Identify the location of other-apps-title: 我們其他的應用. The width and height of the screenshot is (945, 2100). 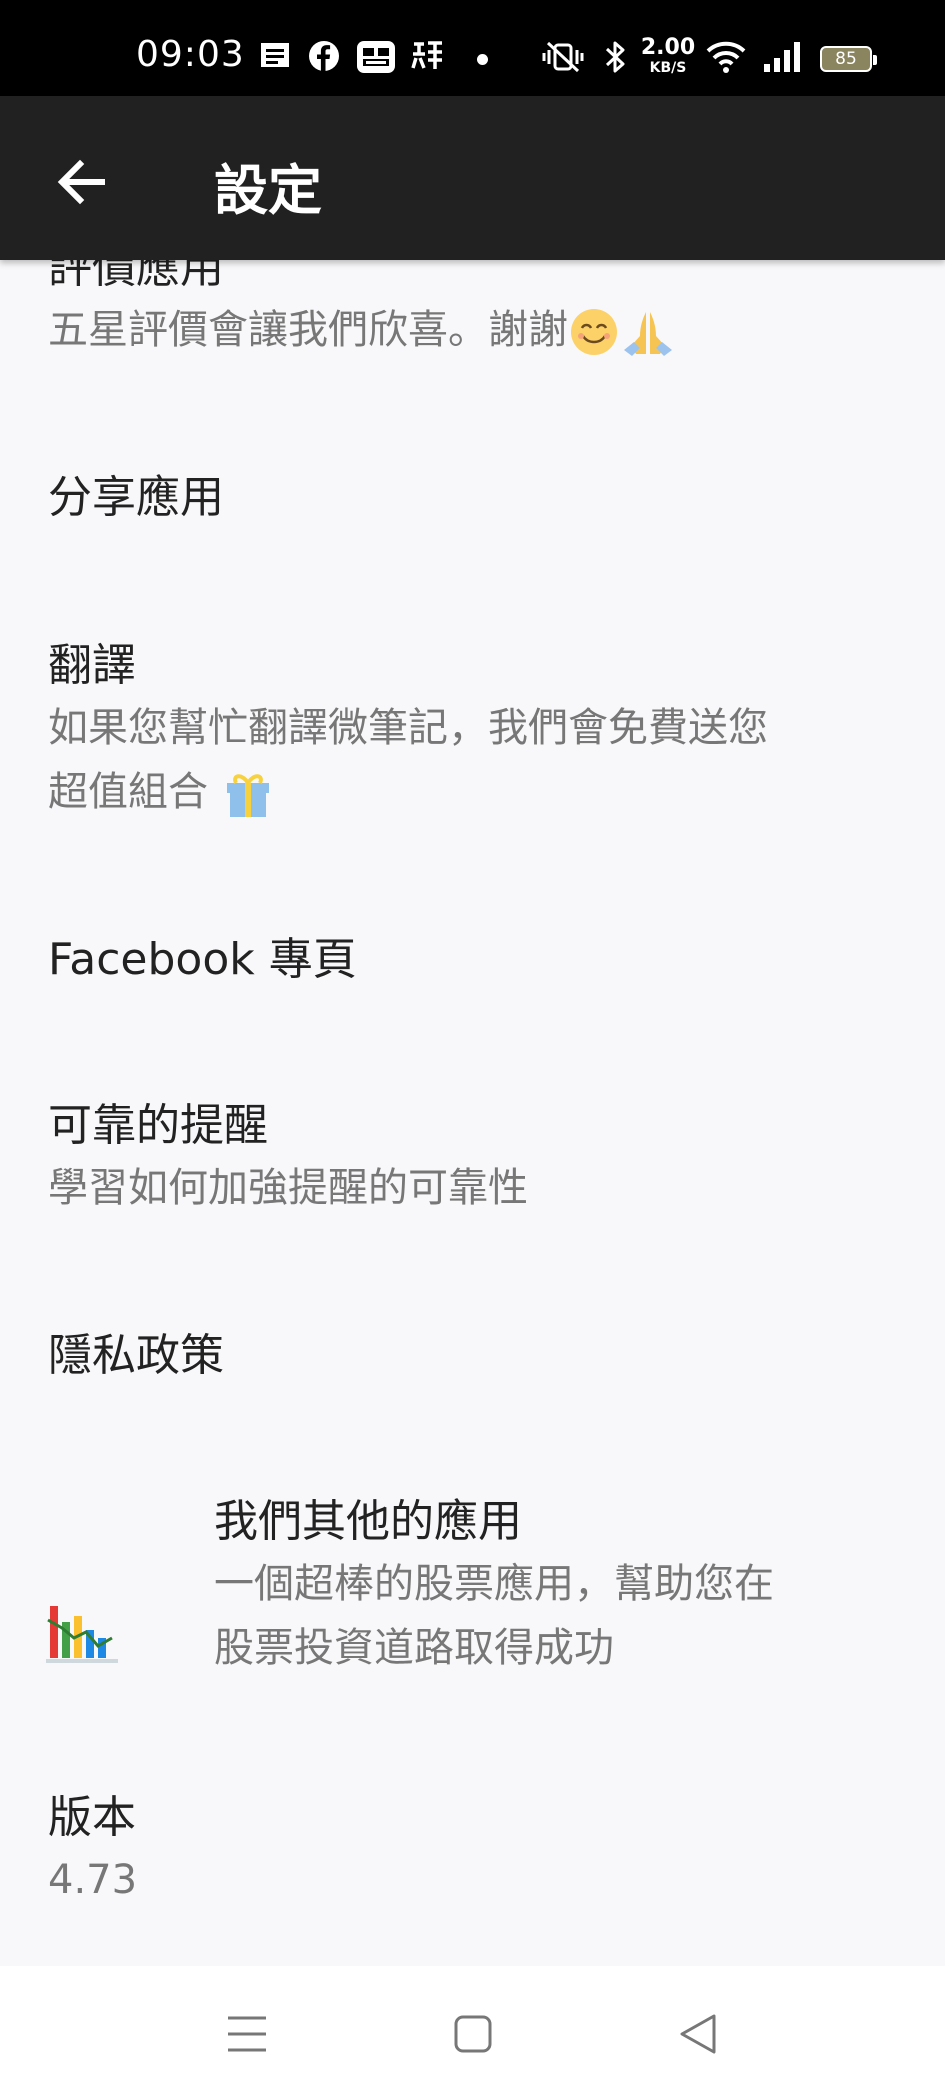
(368, 1521).